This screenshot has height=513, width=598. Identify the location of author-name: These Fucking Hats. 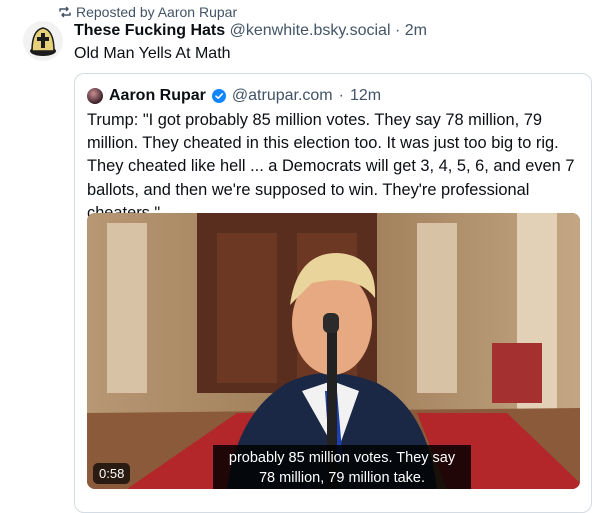
(149, 30).